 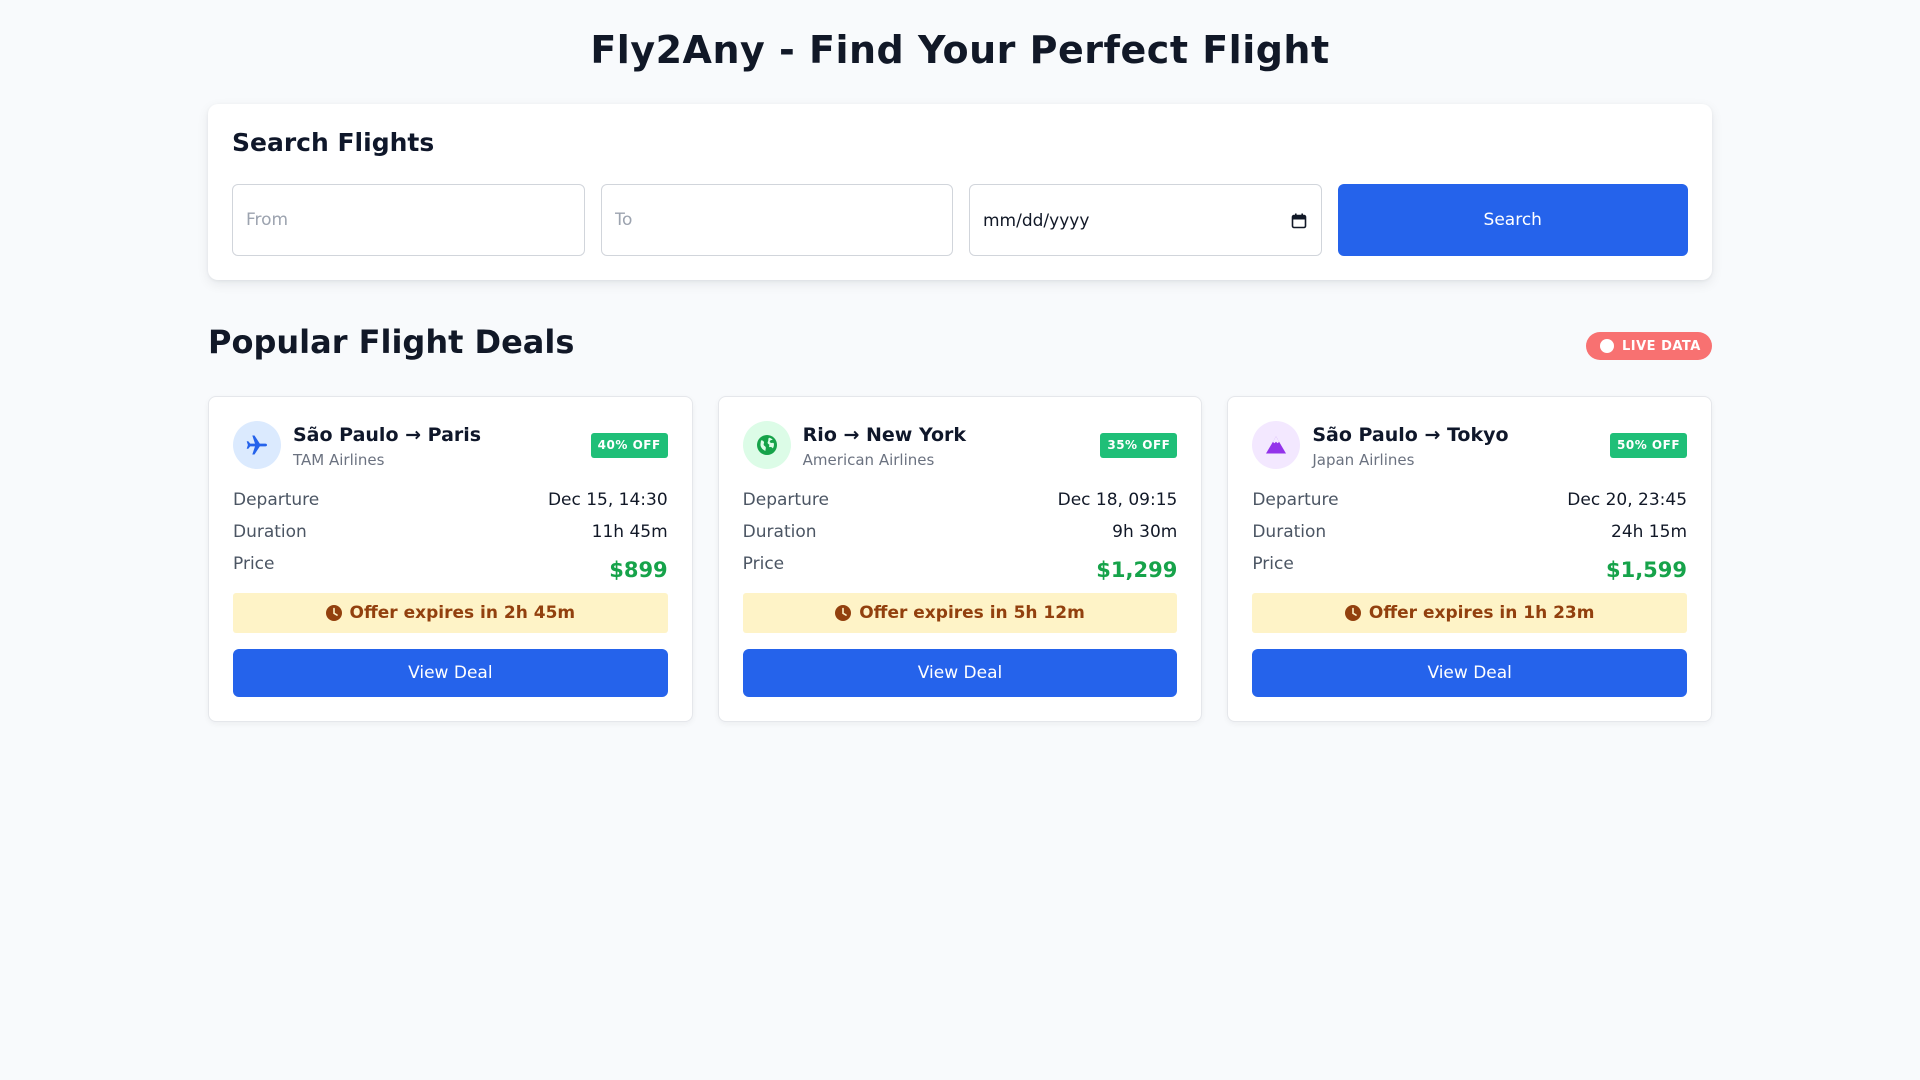 I want to click on price-row: Price $1,599, so click(x=1469, y=568).